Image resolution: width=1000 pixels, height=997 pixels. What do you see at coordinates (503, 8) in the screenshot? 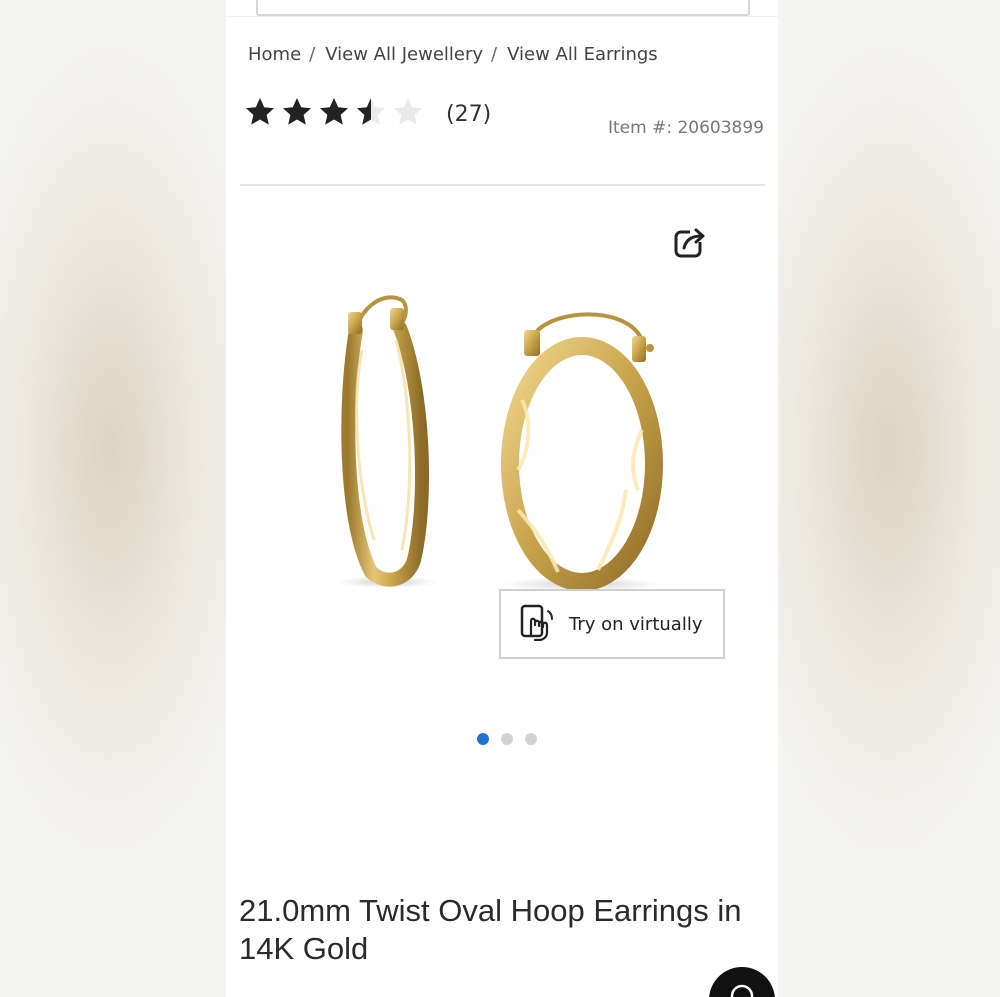
I see `search-input` at bounding box center [503, 8].